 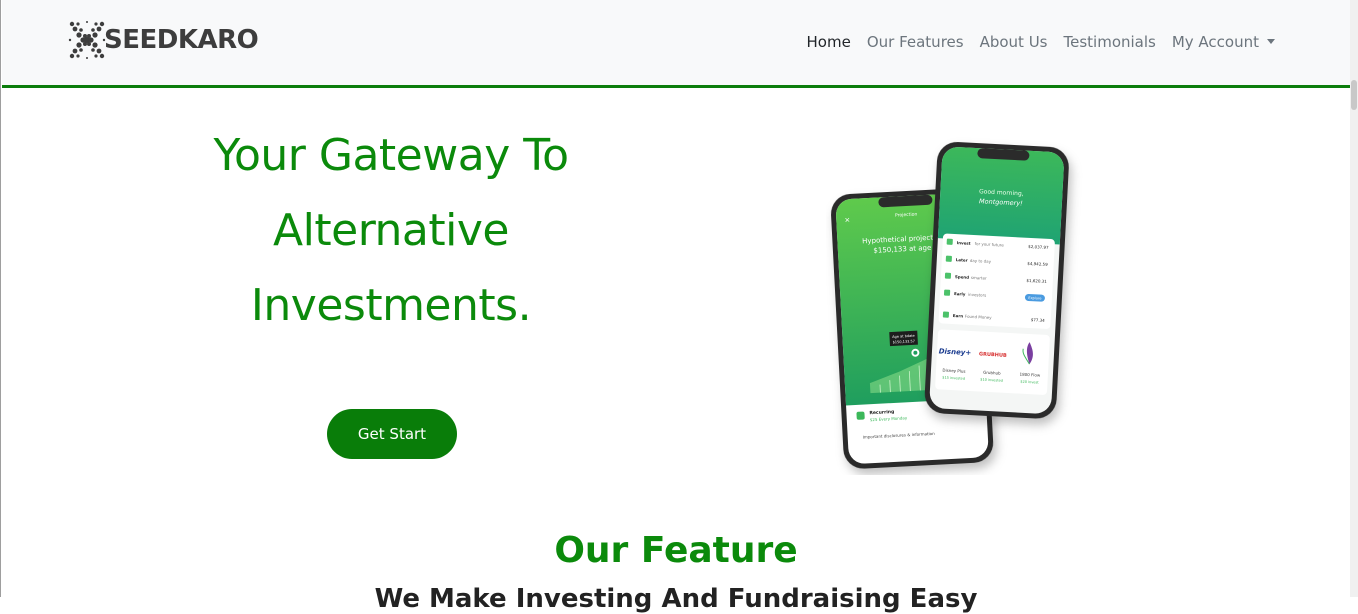 I want to click on hero-title-line-1: Your Gateway To, so click(x=390, y=155).